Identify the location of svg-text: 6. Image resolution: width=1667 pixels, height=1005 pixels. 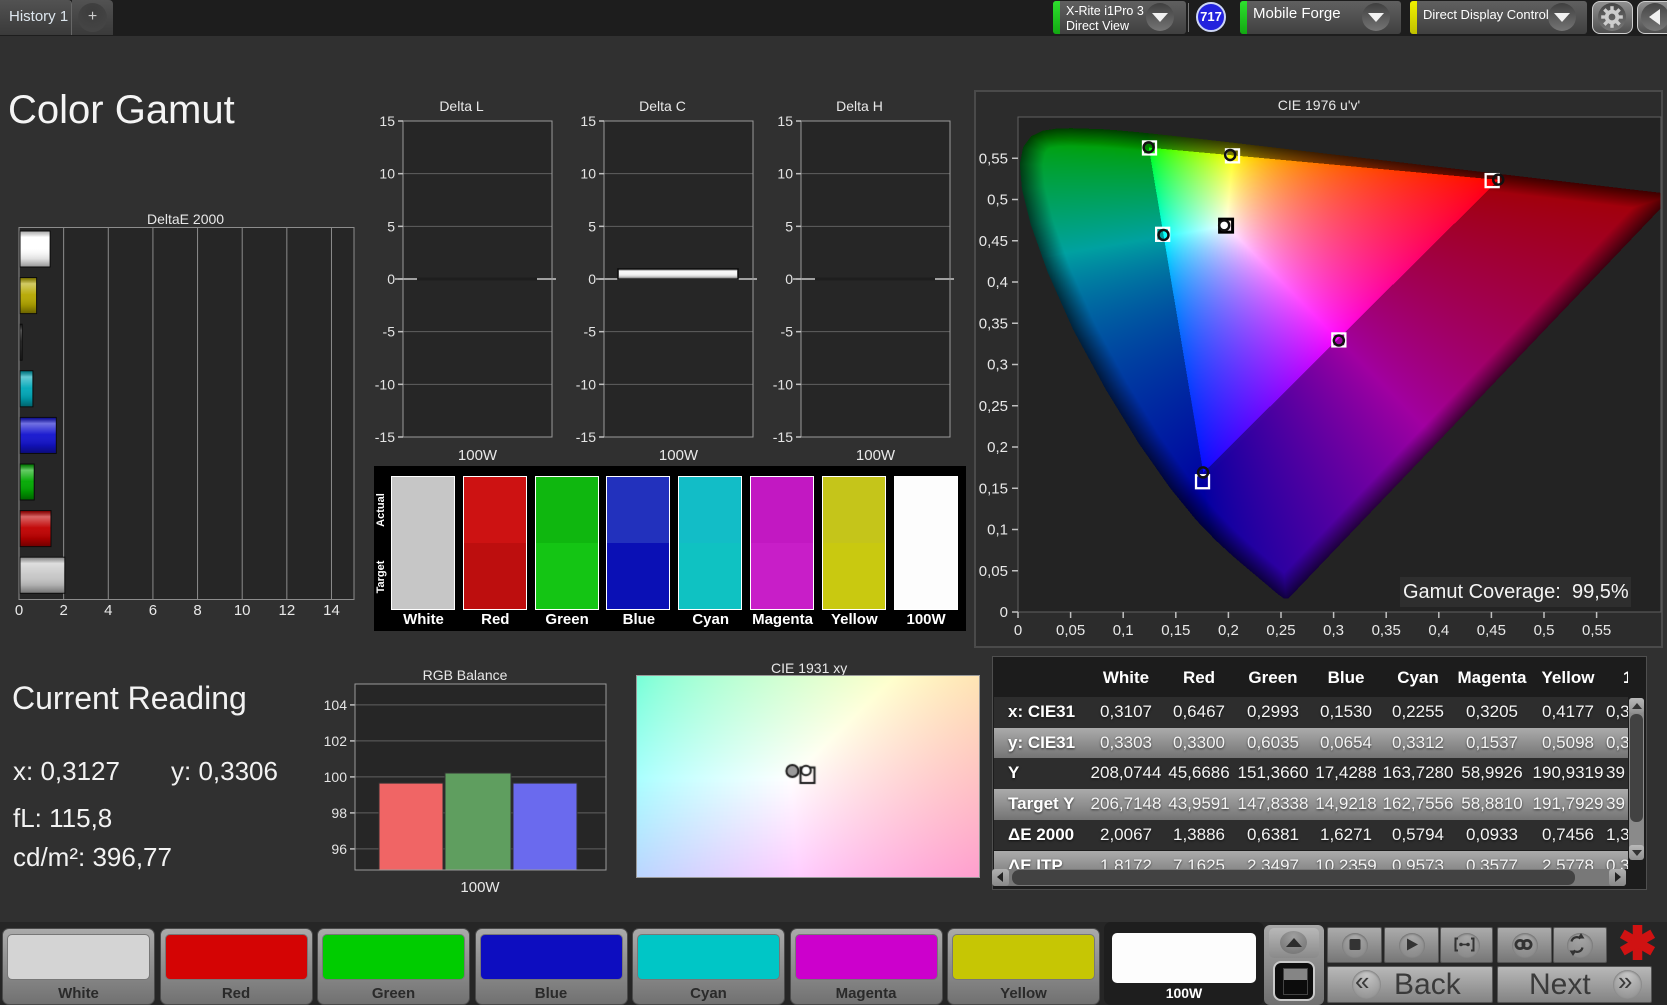
(153, 610).